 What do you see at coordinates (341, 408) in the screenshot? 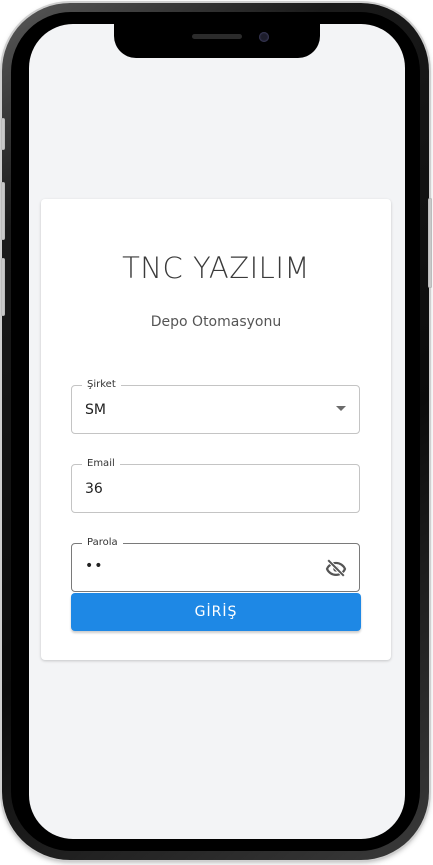
I see `chevron-down-icon` at bounding box center [341, 408].